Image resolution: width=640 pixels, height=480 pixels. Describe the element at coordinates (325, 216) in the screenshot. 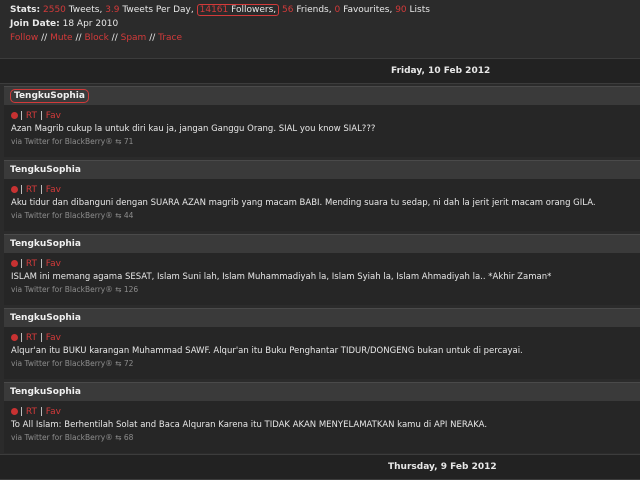

I see `tweet-meta: via Twitter for BlackBerry® ⇆ 44` at that location.